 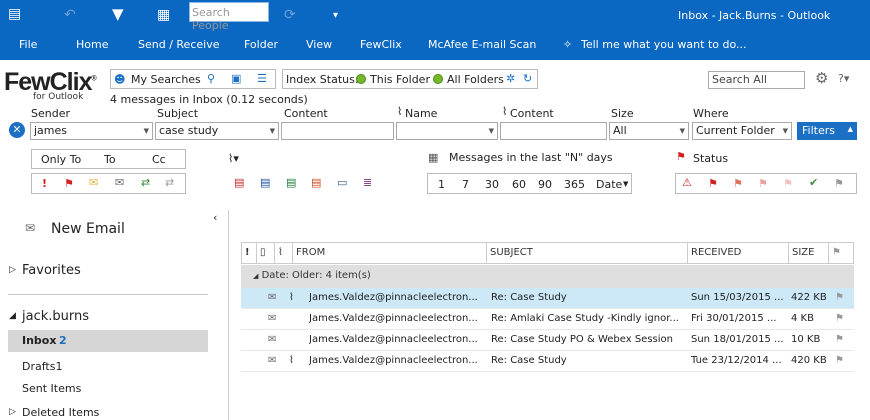 What do you see at coordinates (809, 253) in the screenshot?
I see `size-column: SIZE` at bounding box center [809, 253].